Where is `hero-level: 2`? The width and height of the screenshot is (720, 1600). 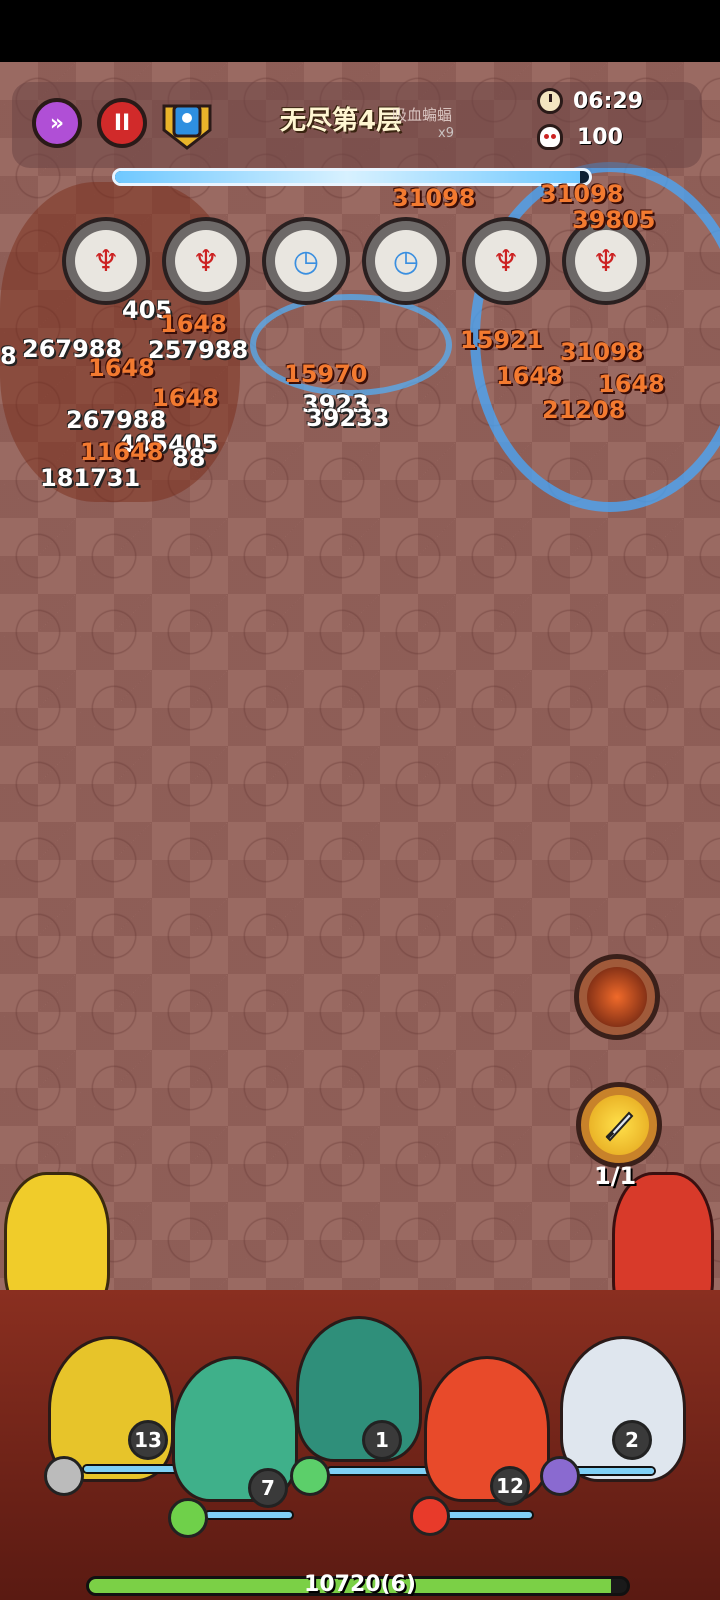 hero-level: 2 is located at coordinates (632, 1440).